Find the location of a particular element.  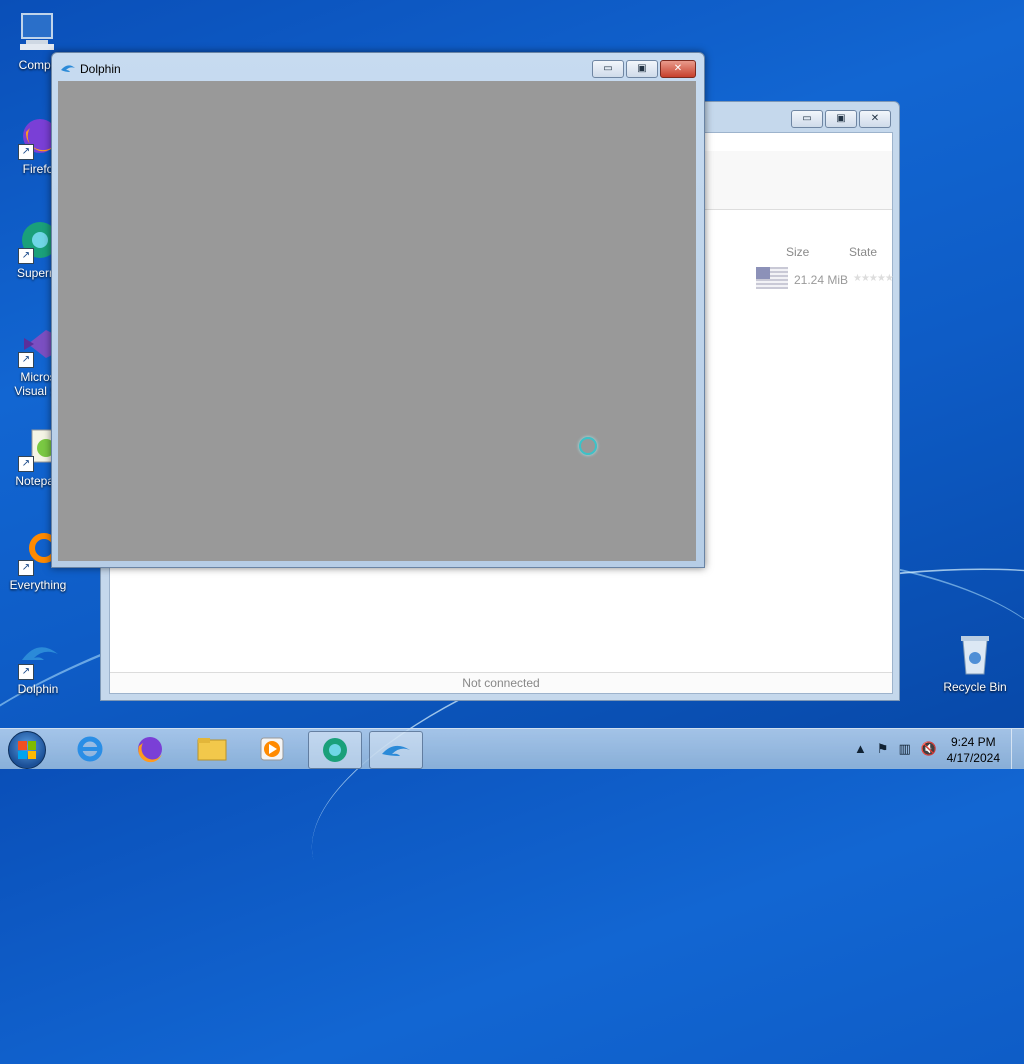

taskbar-firefox is located at coordinates (150, 749).